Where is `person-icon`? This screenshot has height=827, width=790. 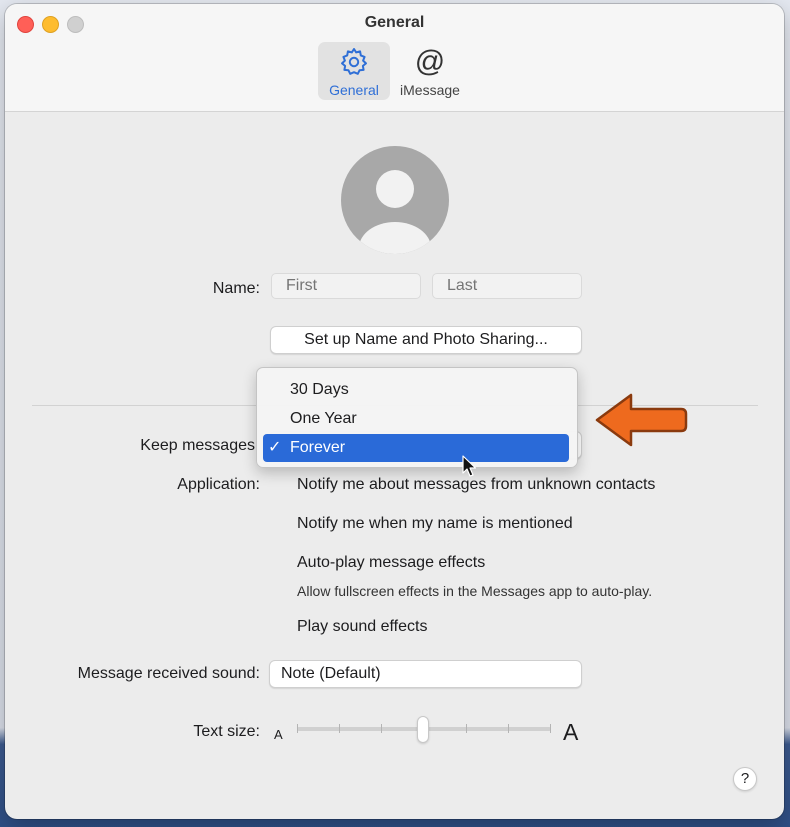
person-icon is located at coordinates (395, 200).